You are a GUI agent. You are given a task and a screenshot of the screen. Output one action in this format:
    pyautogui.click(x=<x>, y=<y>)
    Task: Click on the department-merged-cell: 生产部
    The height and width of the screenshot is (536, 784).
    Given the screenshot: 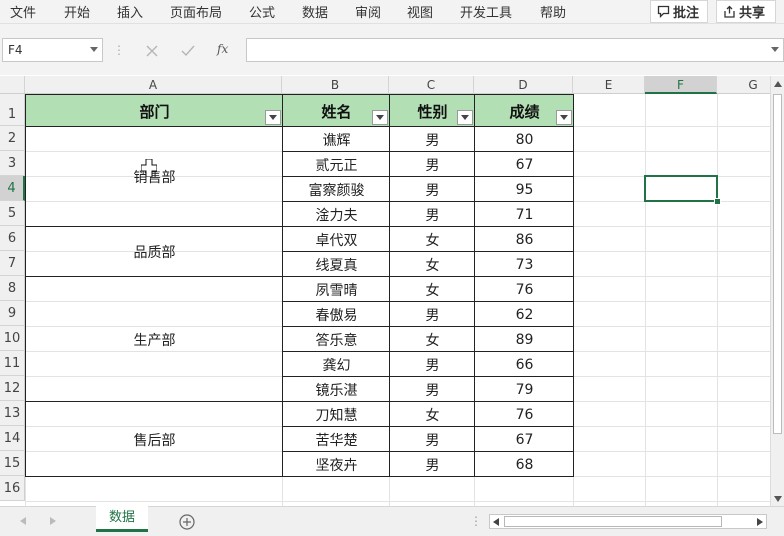 What is the action you would take?
    pyautogui.click(x=154, y=339)
    